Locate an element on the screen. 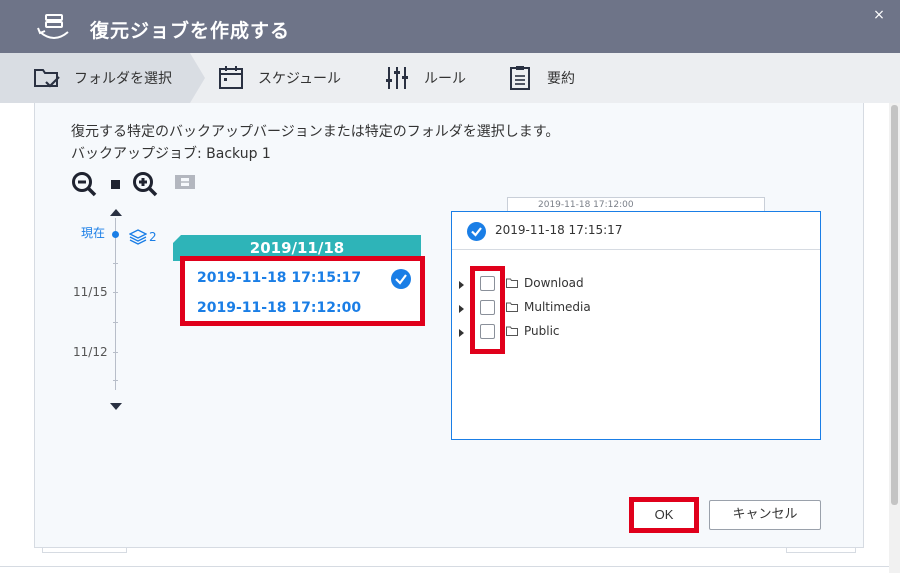 This screenshot has height=573, width=900. tree-row: Download is located at coordinates (636, 284).